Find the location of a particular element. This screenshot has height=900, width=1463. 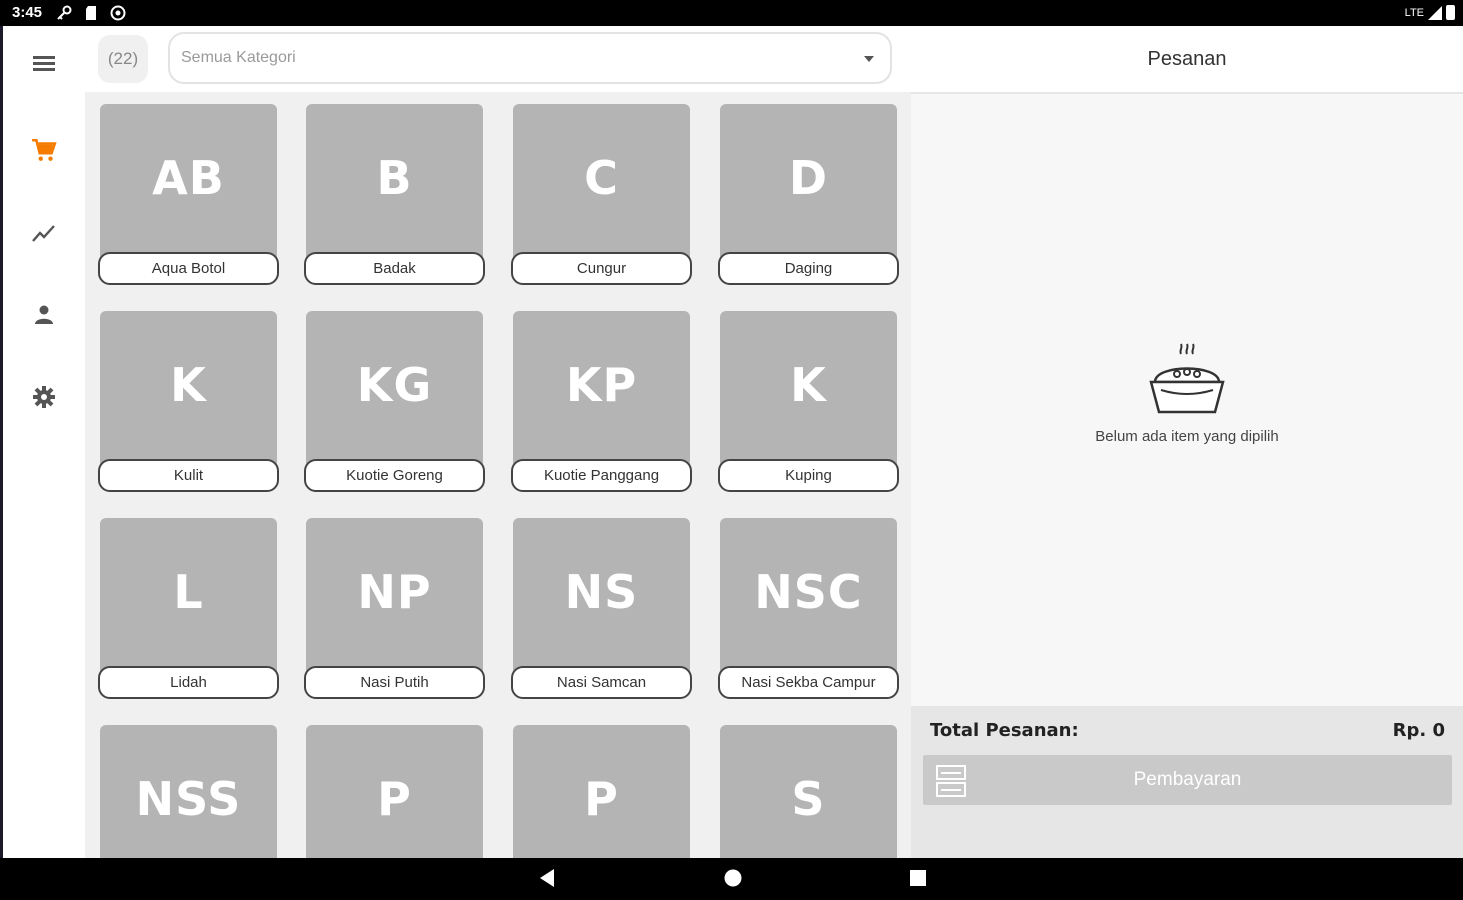

person-icon is located at coordinates (44, 314).